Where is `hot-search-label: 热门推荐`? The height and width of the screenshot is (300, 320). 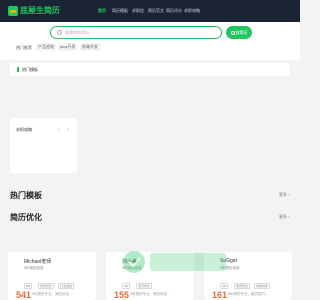
hot-search-label: 热门推荐 is located at coordinates (24, 47).